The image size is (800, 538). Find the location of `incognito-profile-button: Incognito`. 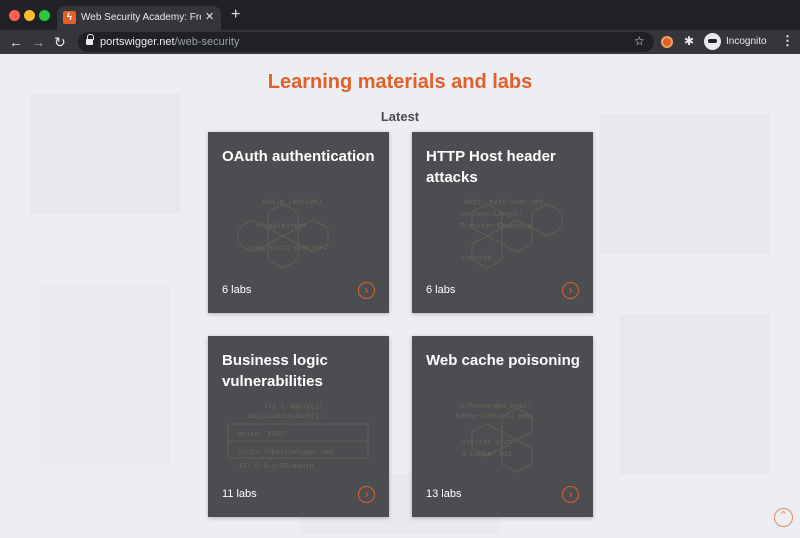

incognito-profile-button: Incognito is located at coordinates (738, 42).